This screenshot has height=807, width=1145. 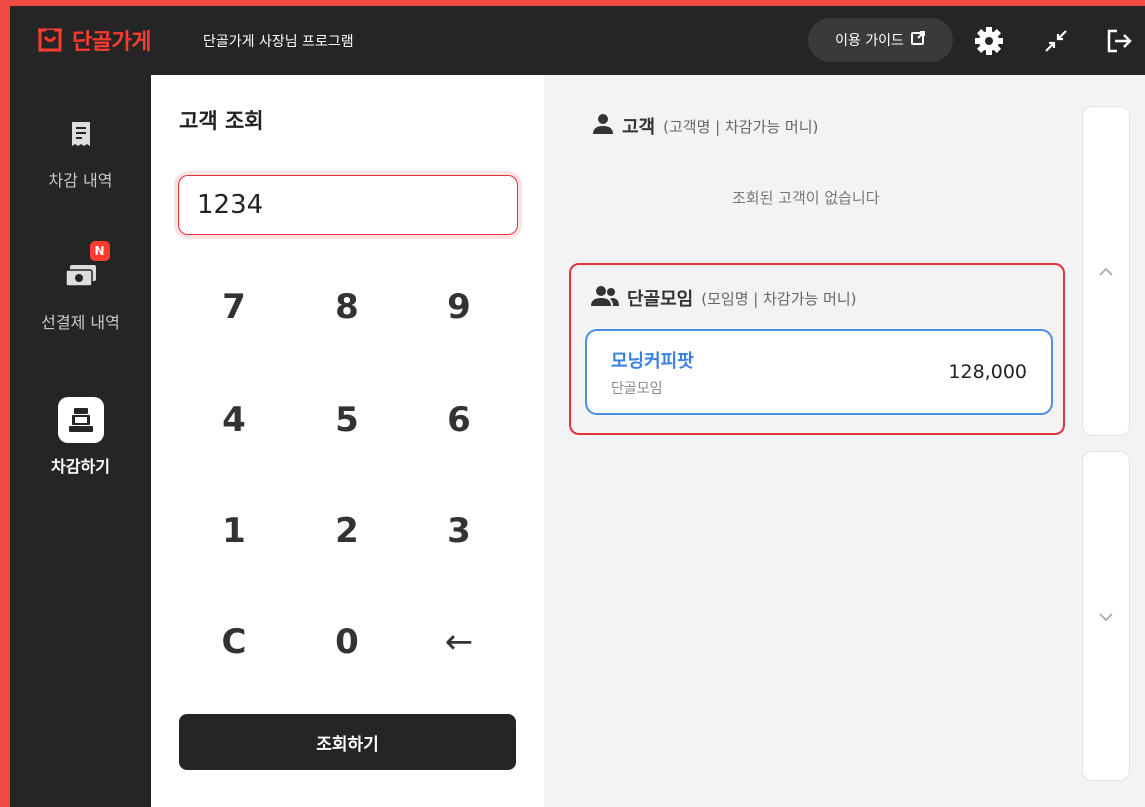 I want to click on key-clear: C, so click(x=234, y=642).